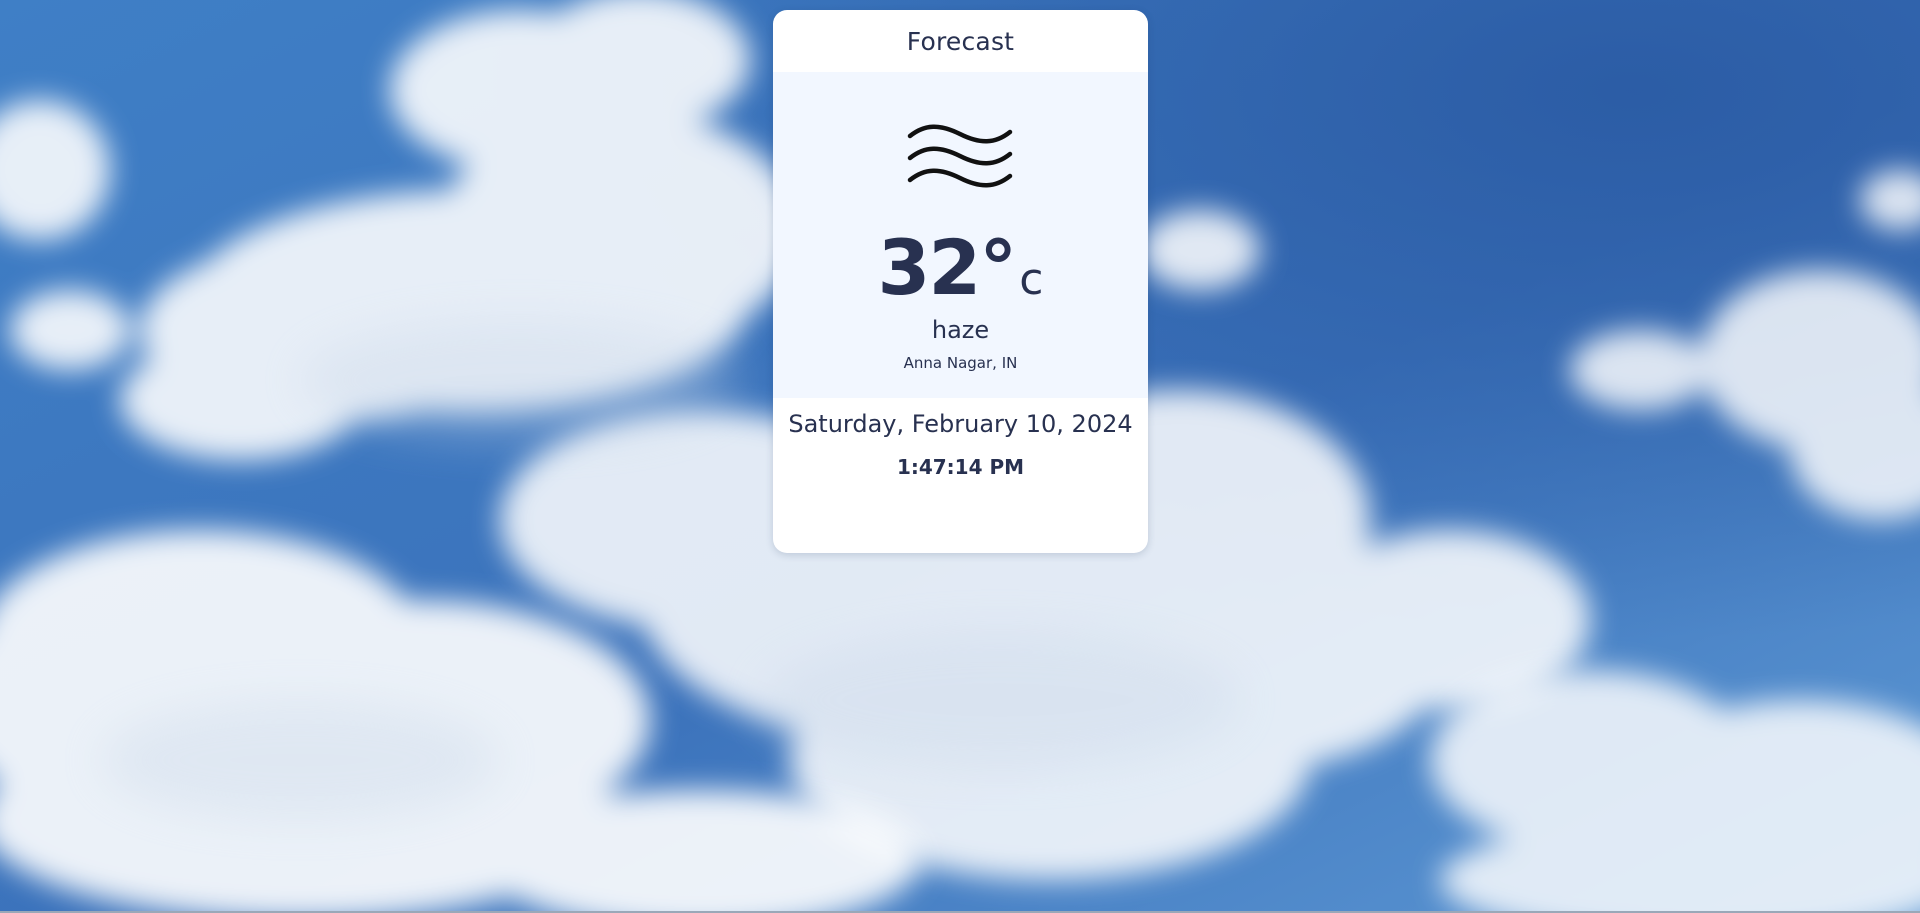  What do you see at coordinates (960, 467) in the screenshot?
I see `current-time: 1:47:14 PM` at bounding box center [960, 467].